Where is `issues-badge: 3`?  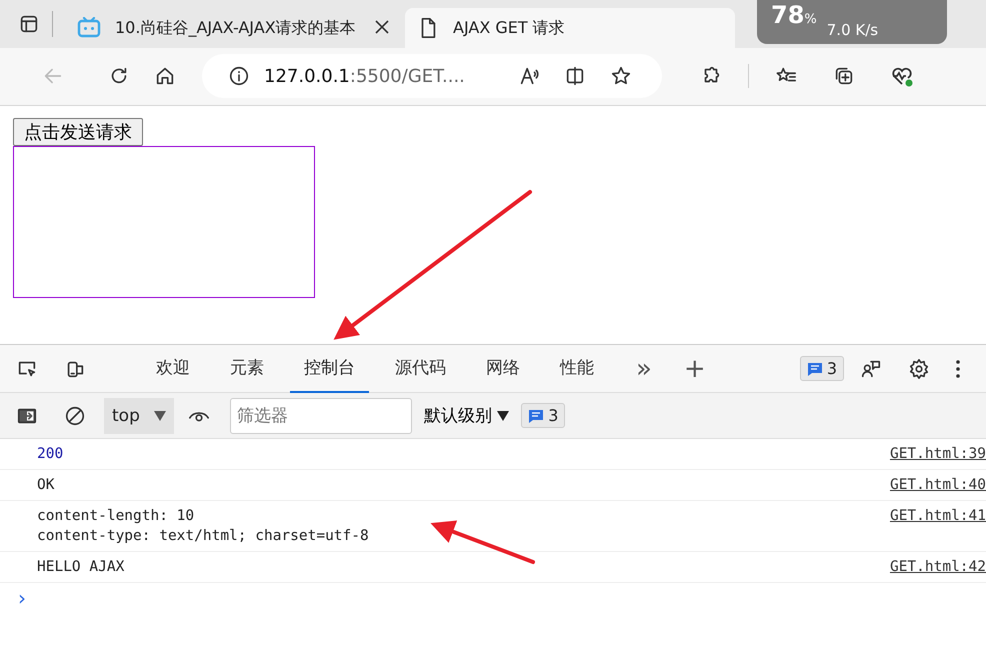 issues-badge: 3 is located at coordinates (822, 368).